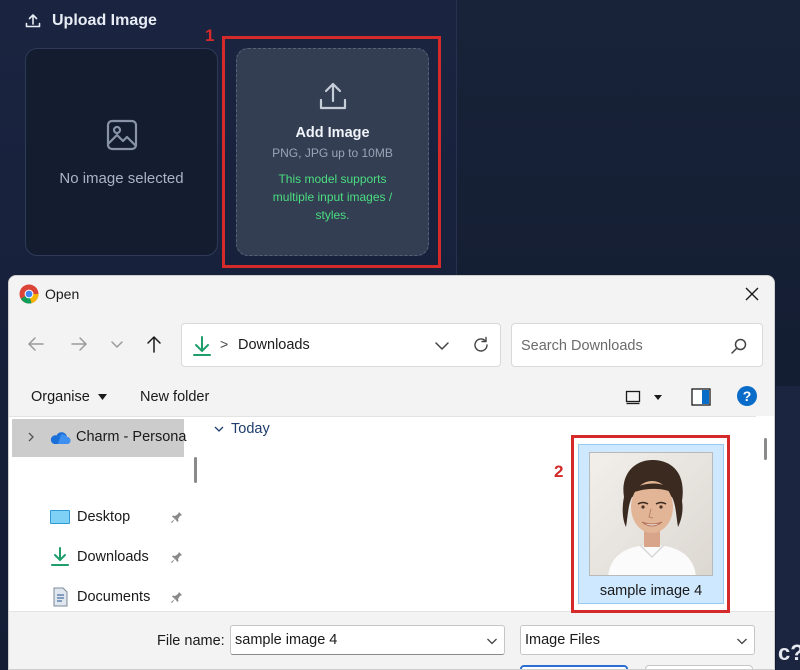 The width and height of the screenshot is (800, 670). I want to click on document-icon, so click(60, 597).